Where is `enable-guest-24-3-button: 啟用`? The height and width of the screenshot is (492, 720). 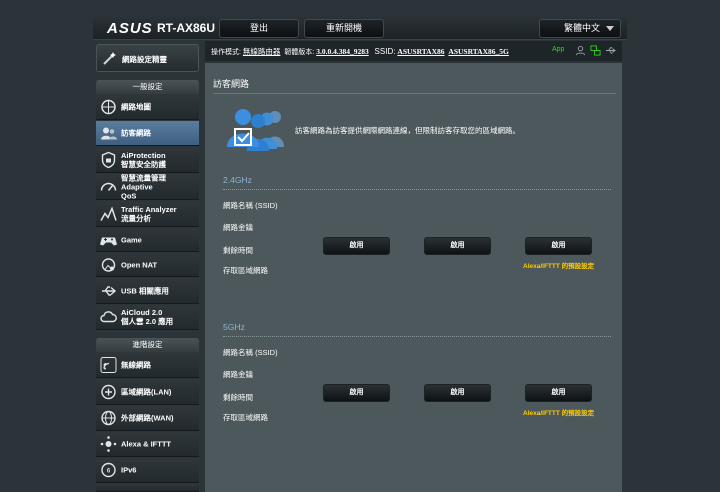
enable-guest-24-3-button: 啟用 is located at coordinates (558, 246).